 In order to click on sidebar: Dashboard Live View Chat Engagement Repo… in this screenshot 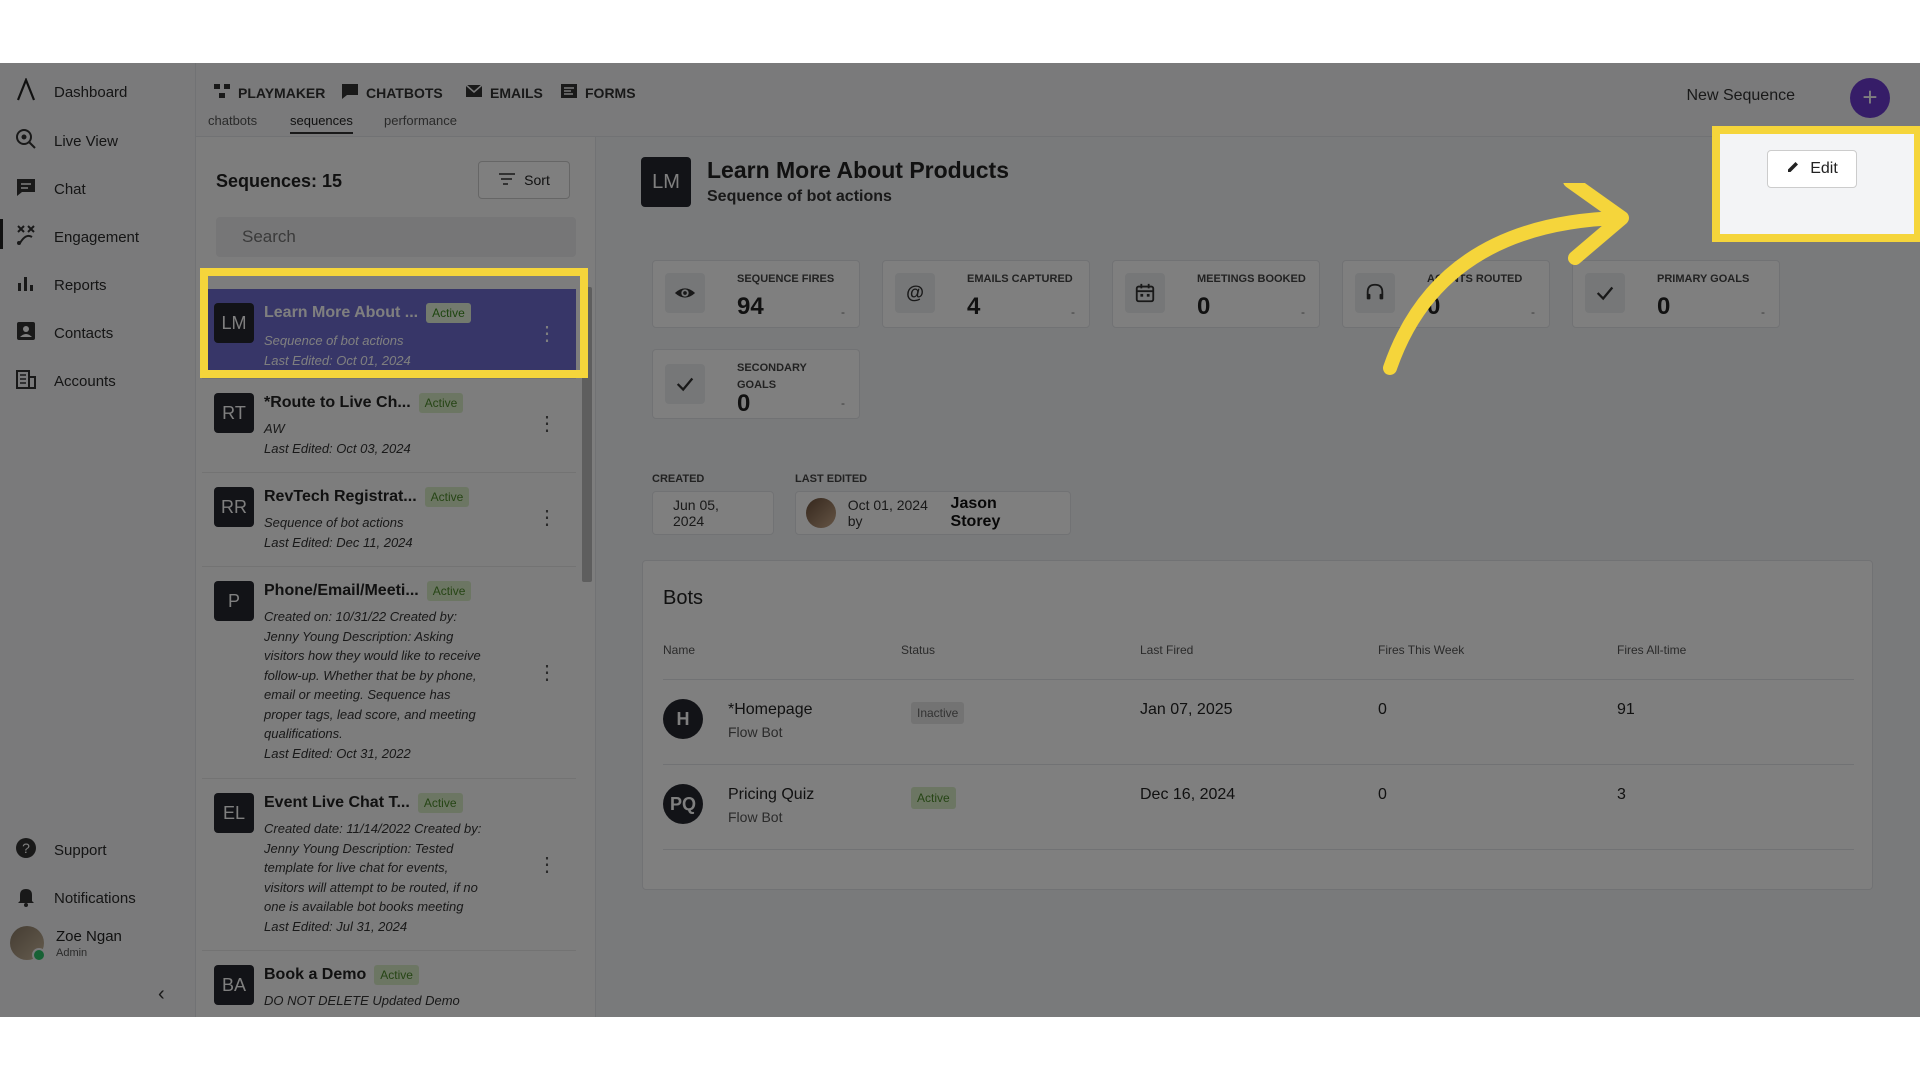, I will do `click(98, 540)`.